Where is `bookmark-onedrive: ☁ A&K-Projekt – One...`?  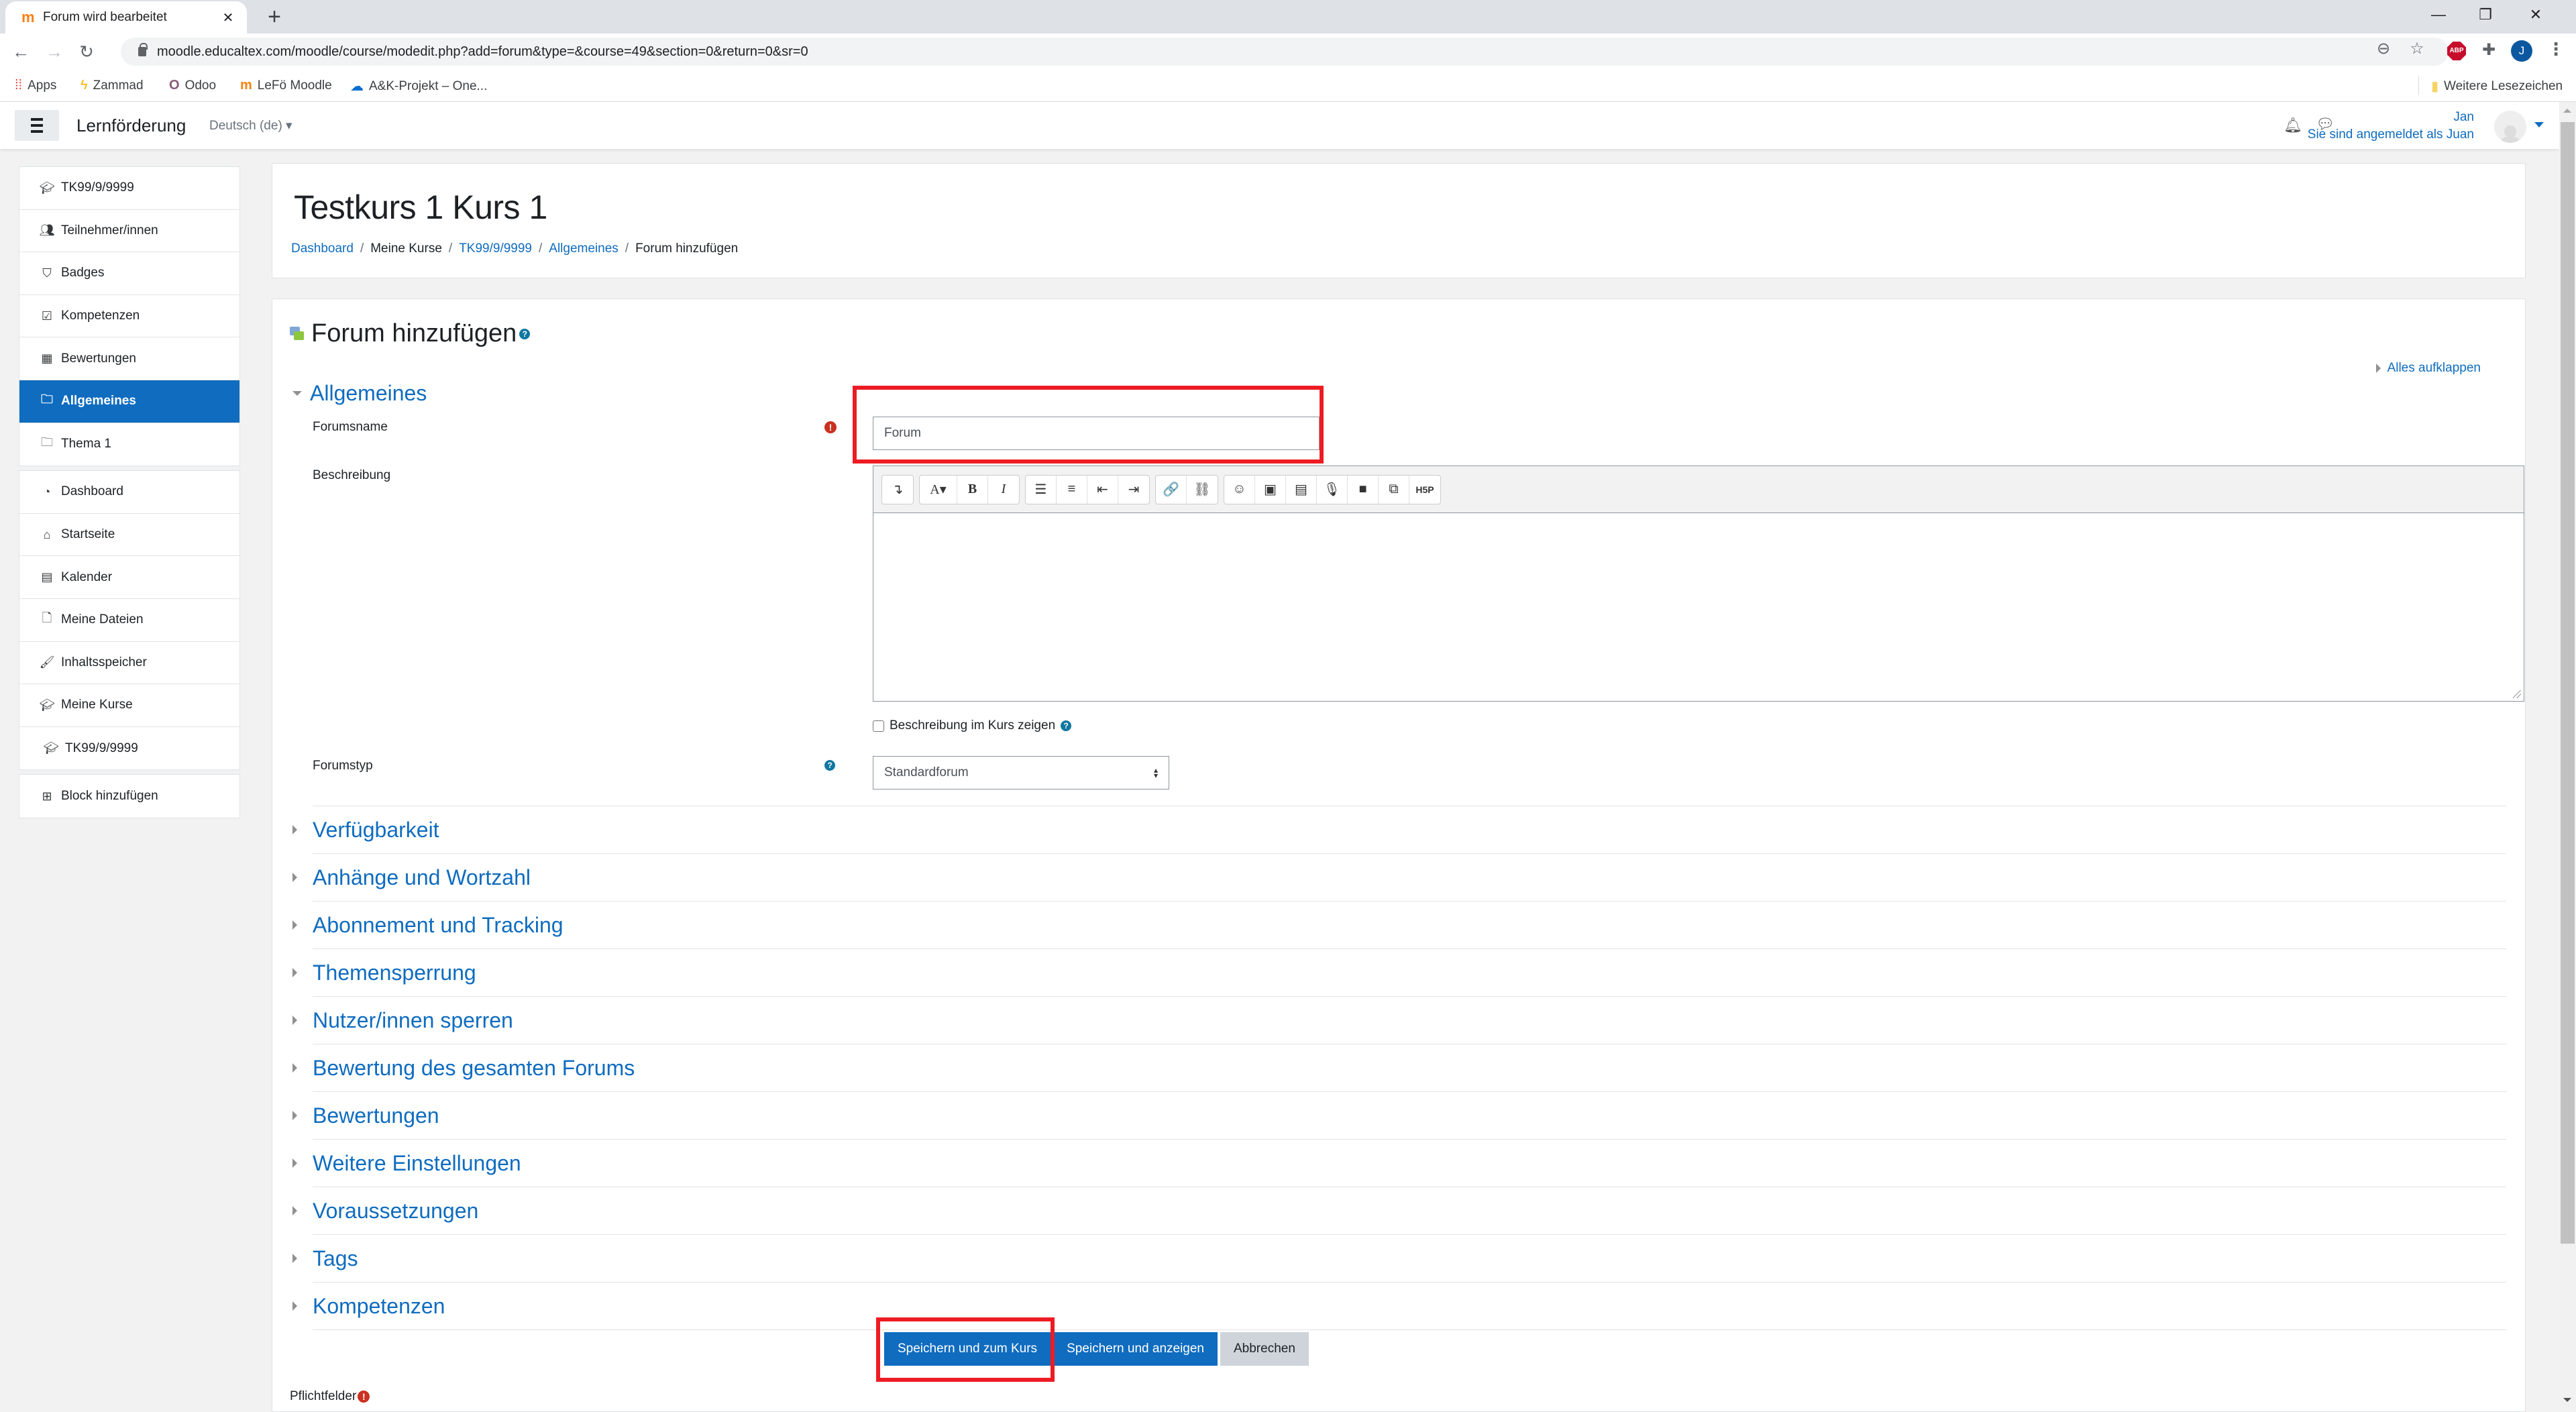 bookmark-onedrive: ☁ A&K-Projekt – One... is located at coordinates (418, 86).